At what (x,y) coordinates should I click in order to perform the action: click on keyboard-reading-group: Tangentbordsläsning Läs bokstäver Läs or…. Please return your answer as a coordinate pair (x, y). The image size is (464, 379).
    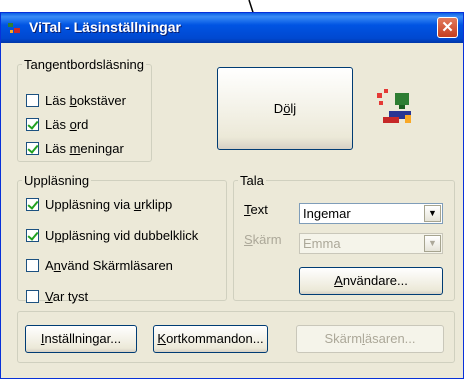
    Looking at the image, I should click on (84, 109).